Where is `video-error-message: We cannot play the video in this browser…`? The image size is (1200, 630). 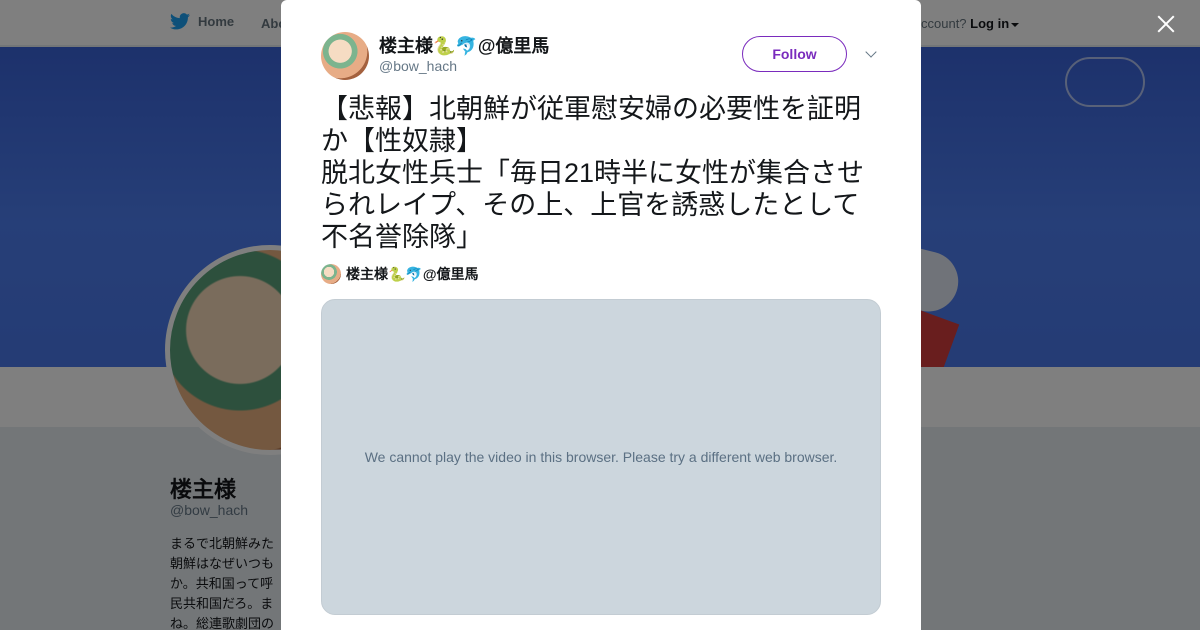
video-error-message: We cannot play the video in this browser… is located at coordinates (601, 457).